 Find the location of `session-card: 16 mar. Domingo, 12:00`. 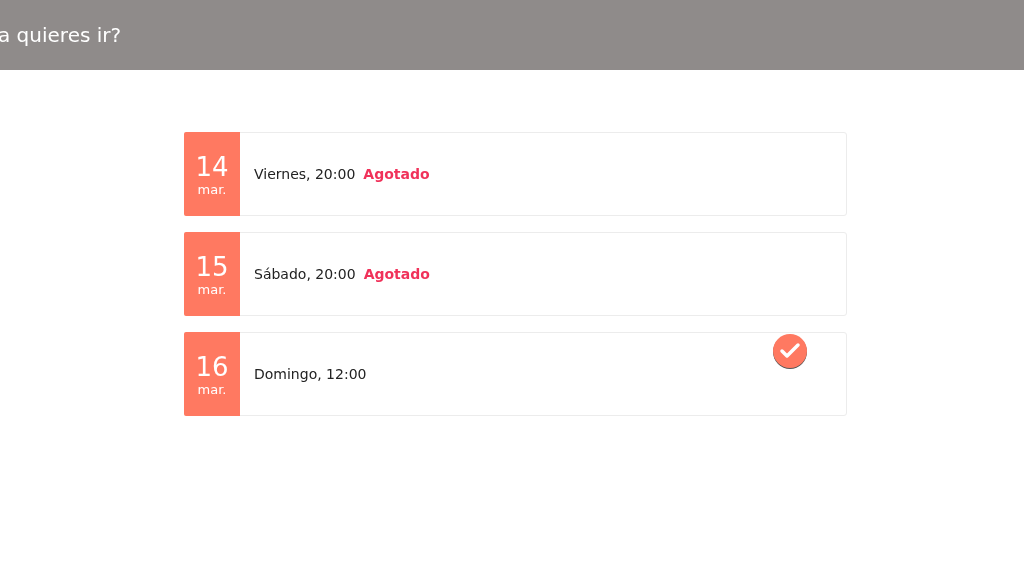

session-card: 16 mar. Domingo, 12:00 is located at coordinates (515, 374).